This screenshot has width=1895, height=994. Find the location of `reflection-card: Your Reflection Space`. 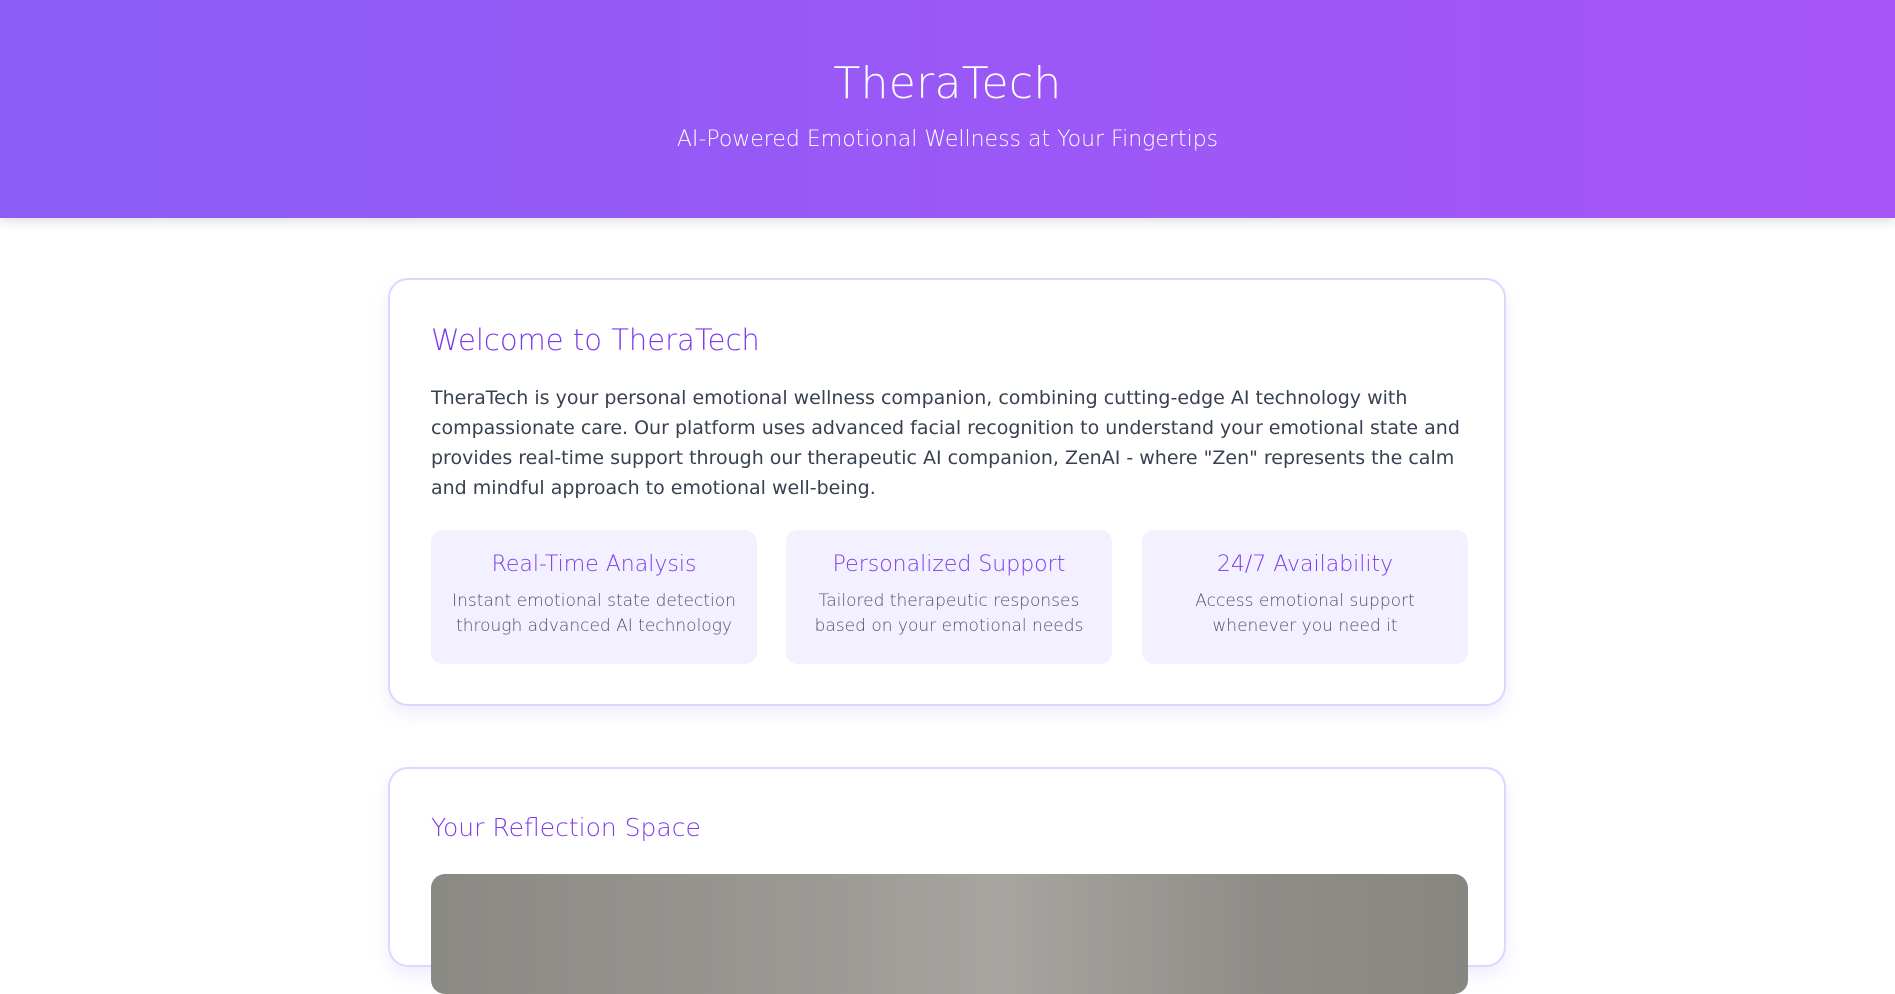

reflection-card: Your Reflection Space is located at coordinates (947, 880).